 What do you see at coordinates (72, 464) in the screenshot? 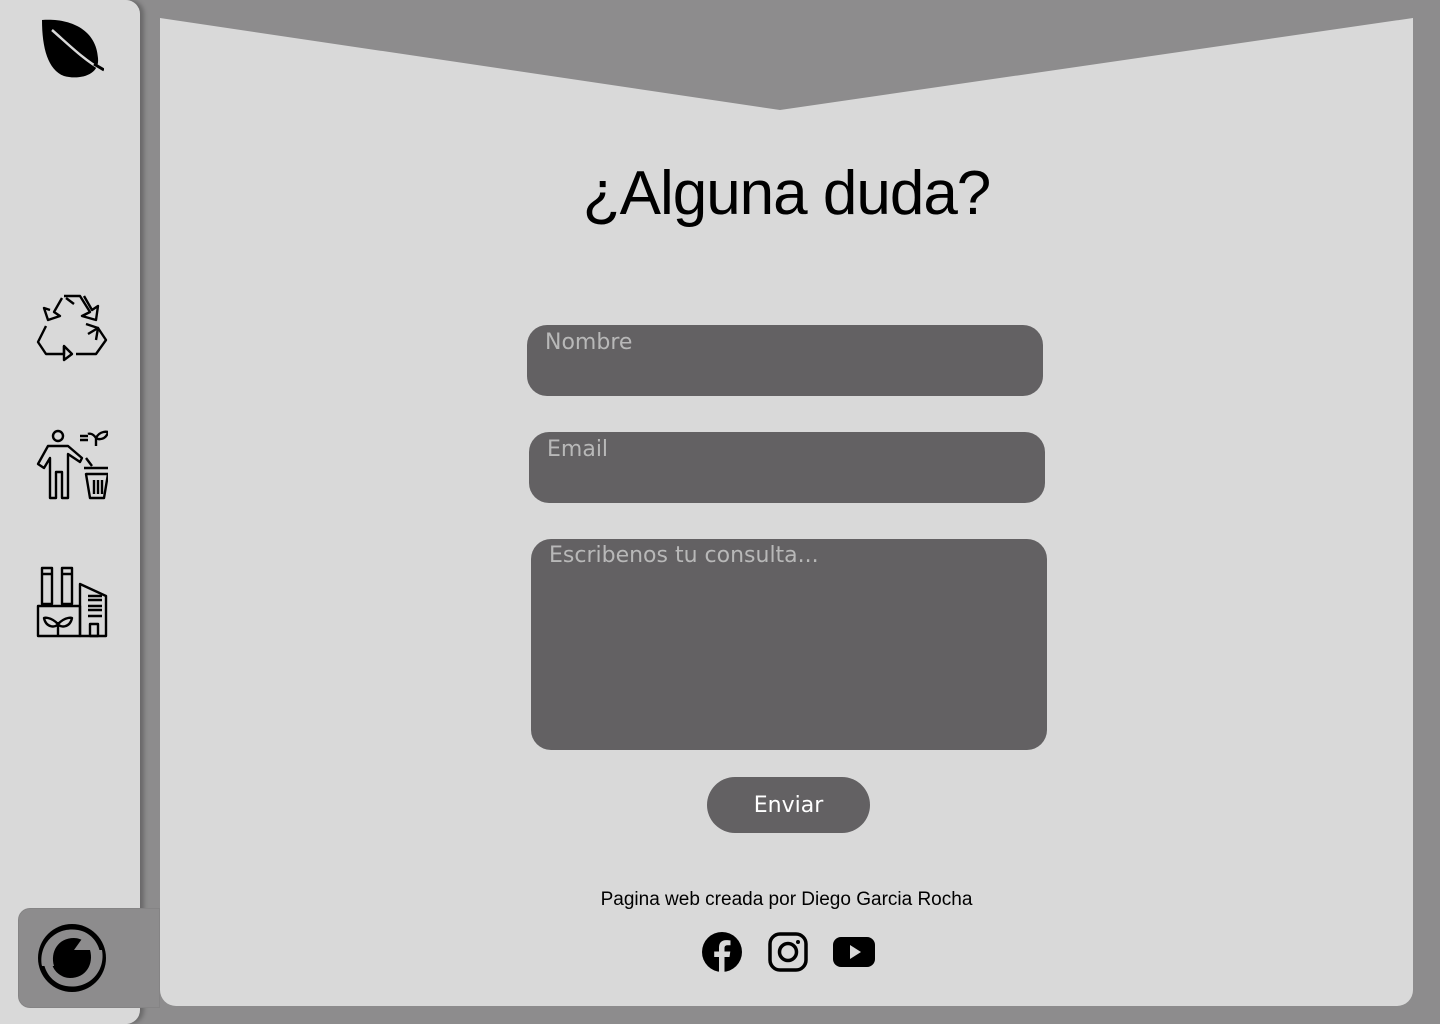
I see `person-trash-icon` at bounding box center [72, 464].